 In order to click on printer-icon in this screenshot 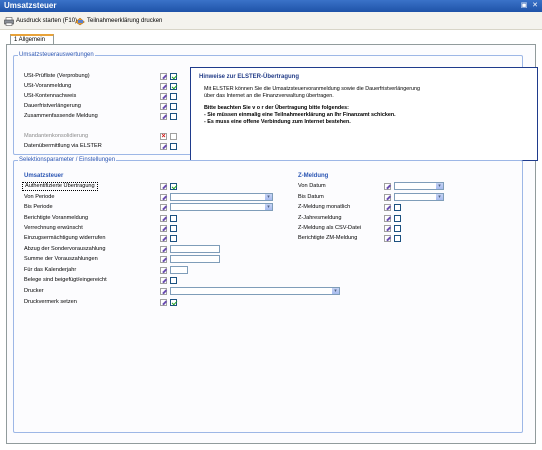, I will do `click(9, 21)`.